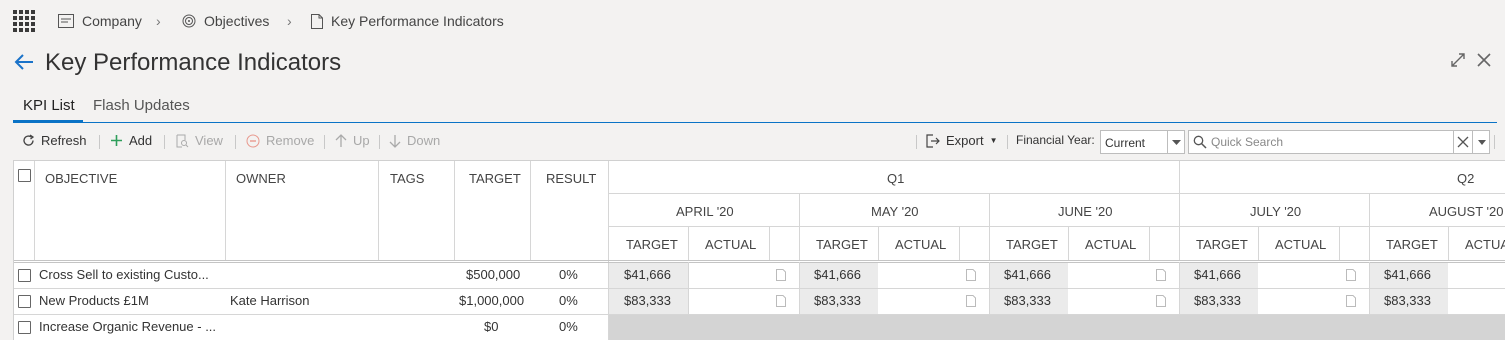 This screenshot has width=1505, height=340. What do you see at coordinates (933, 140) in the screenshot?
I see `export-icon` at bounding box center [933, 140].